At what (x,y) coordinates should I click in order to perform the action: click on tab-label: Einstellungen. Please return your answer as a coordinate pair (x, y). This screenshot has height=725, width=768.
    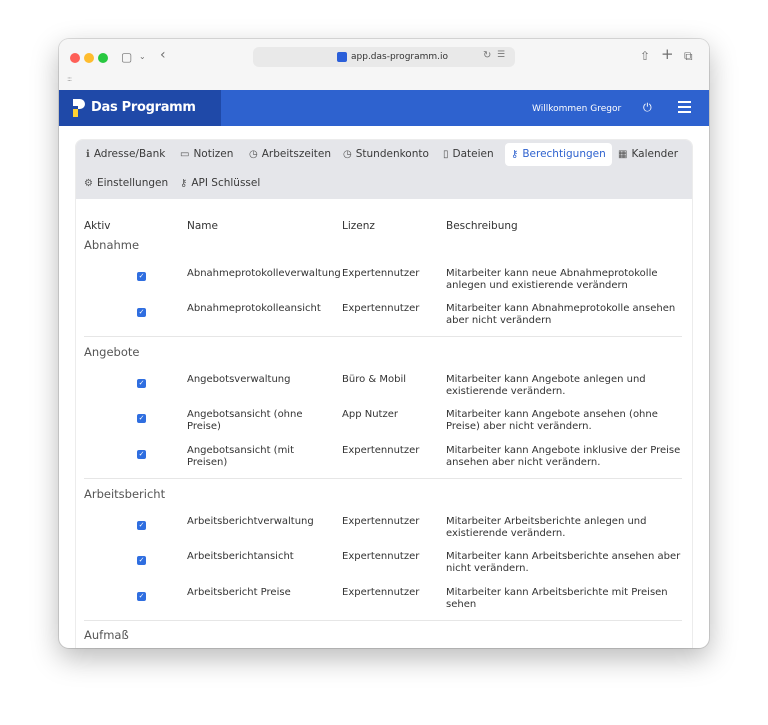
    Looking at the image, I should click on (132, 183).